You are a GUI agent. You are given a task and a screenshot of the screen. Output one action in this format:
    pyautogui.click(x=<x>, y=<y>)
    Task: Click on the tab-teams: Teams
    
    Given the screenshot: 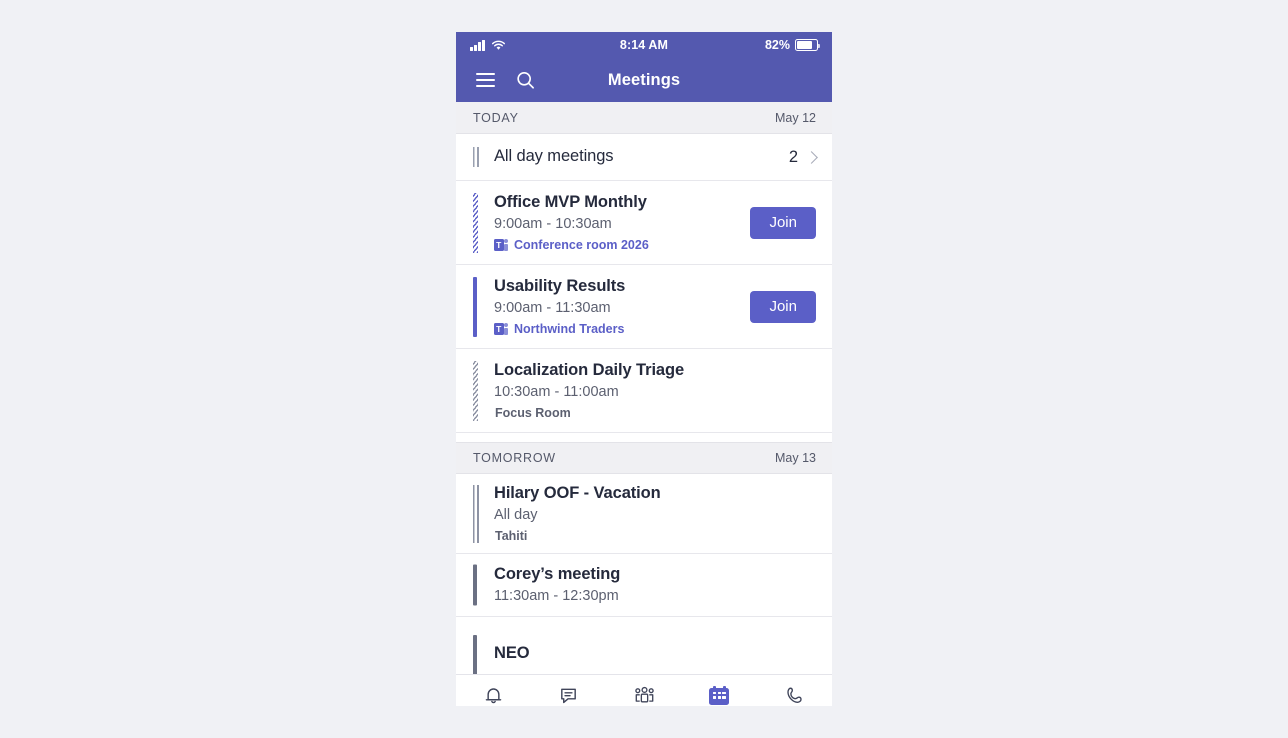 What is the action you would take?
    pyautogui.click(x=643, y=695)
    